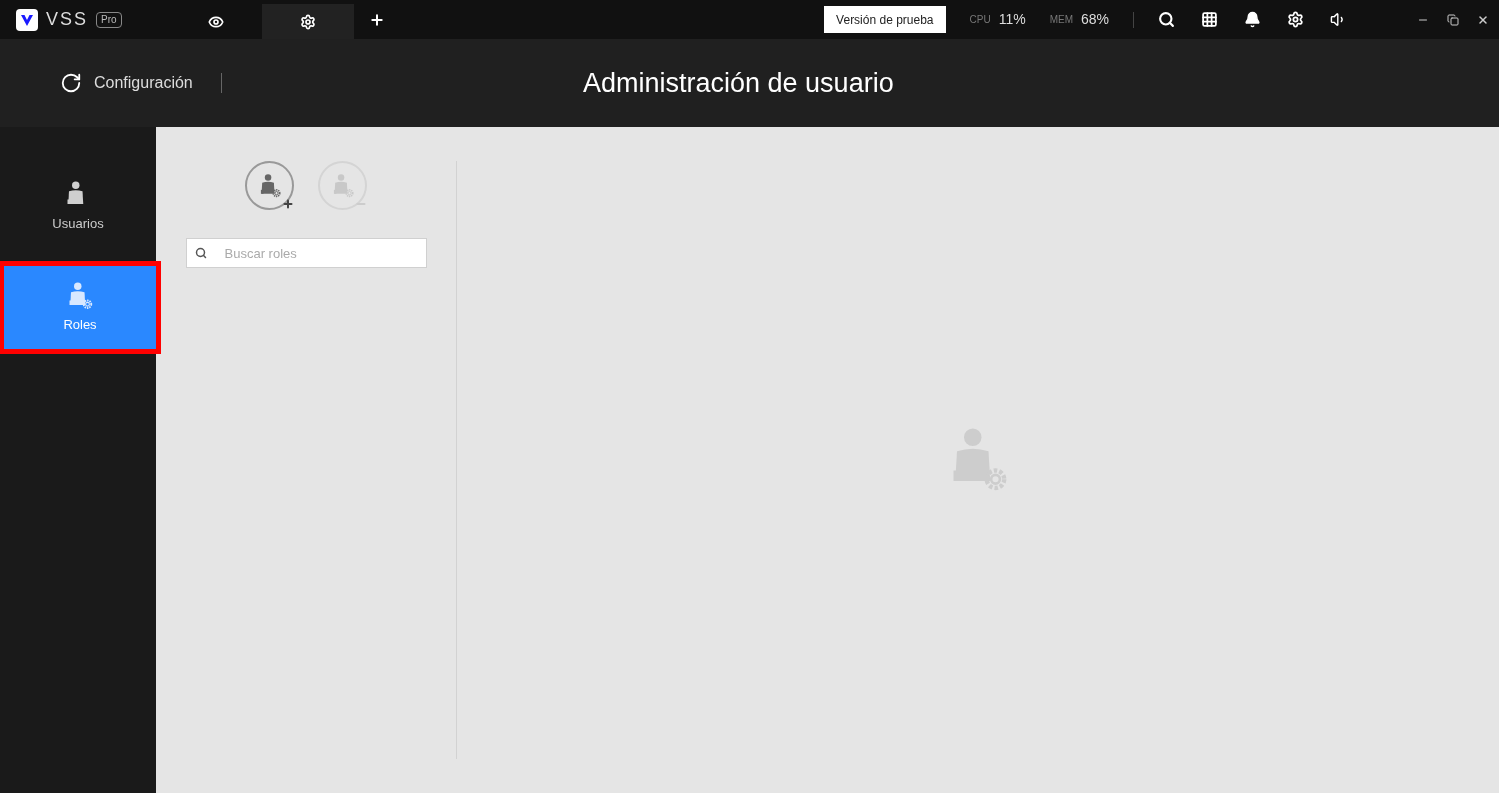  Describe the element at coordinates (1483, 19) in the screenshot. I see `close-icon` at that location.